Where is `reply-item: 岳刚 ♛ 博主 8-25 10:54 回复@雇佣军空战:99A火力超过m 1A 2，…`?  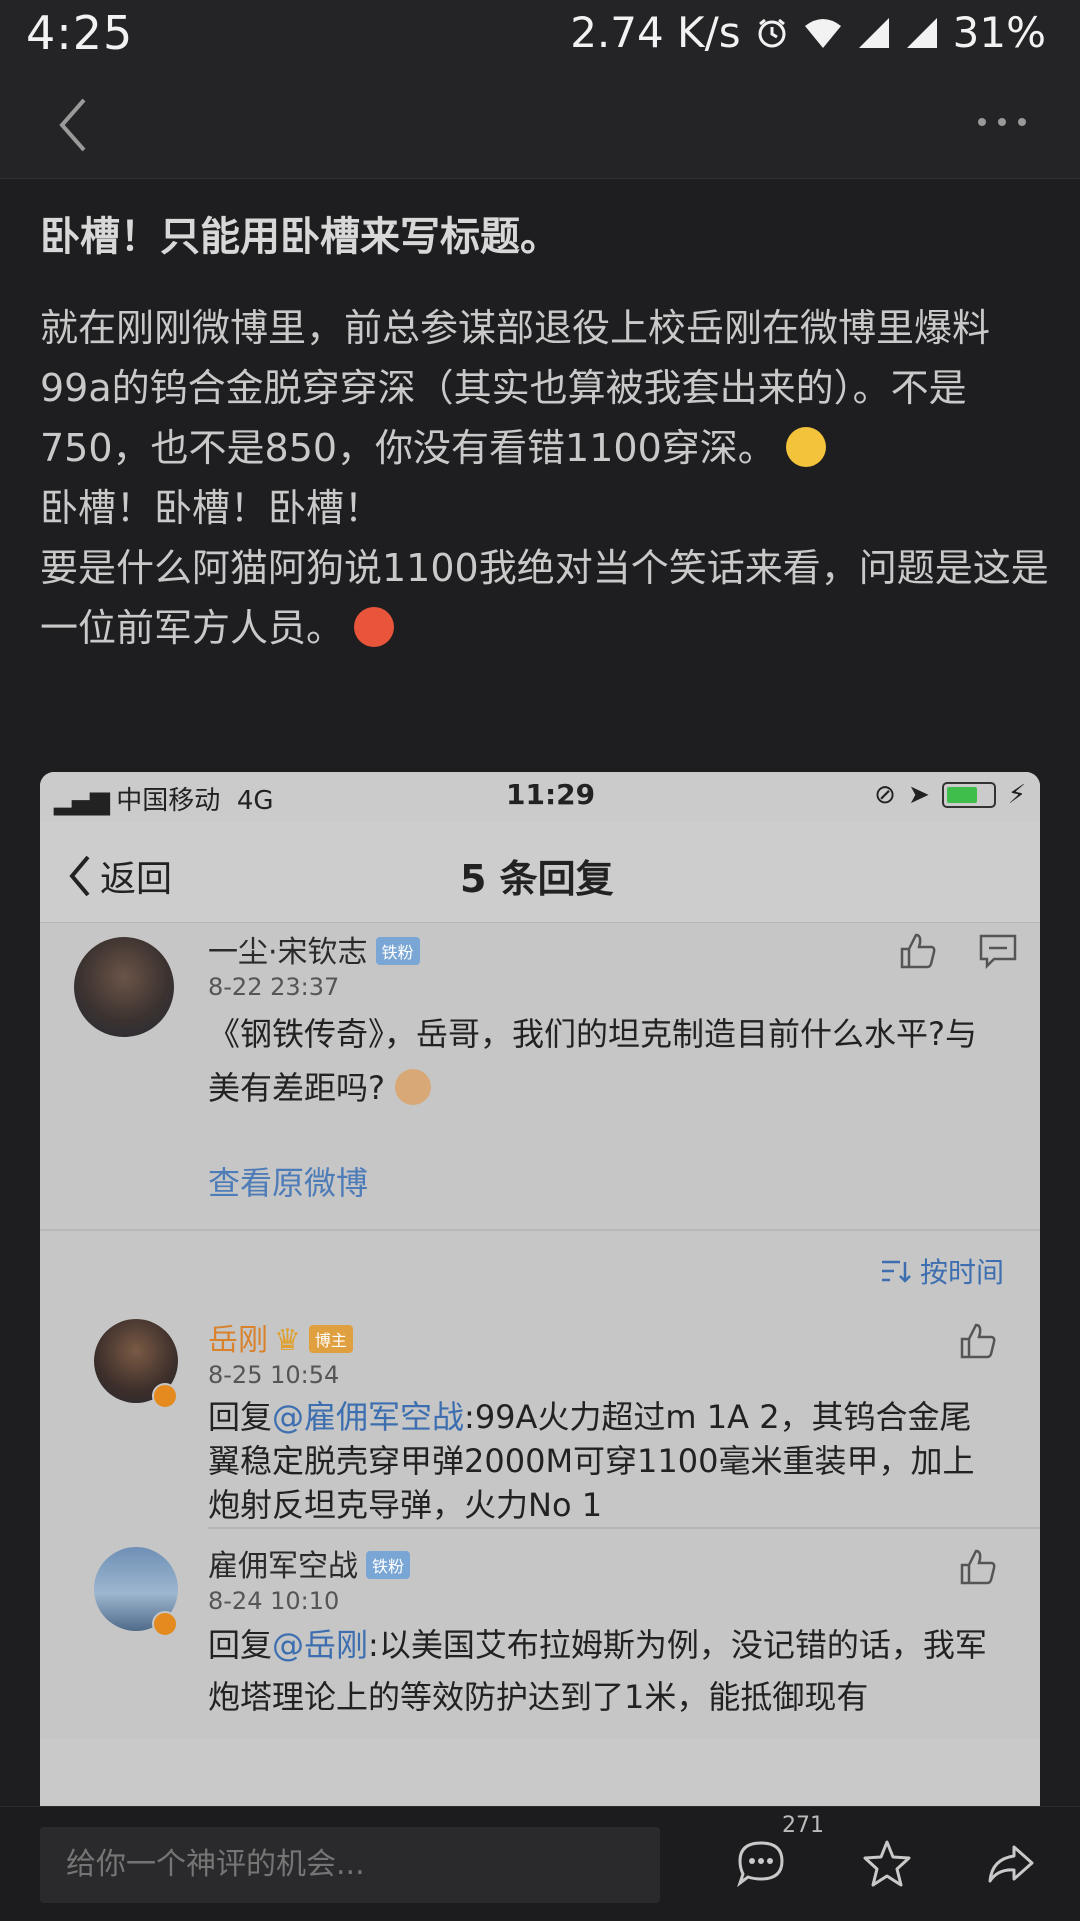
reply-item: 岳刚 ♛ 博主 8-25 10:54 回复@雇佣军空战:99A火力超过m 1A 2，… is located at coordinates (540, 1416).